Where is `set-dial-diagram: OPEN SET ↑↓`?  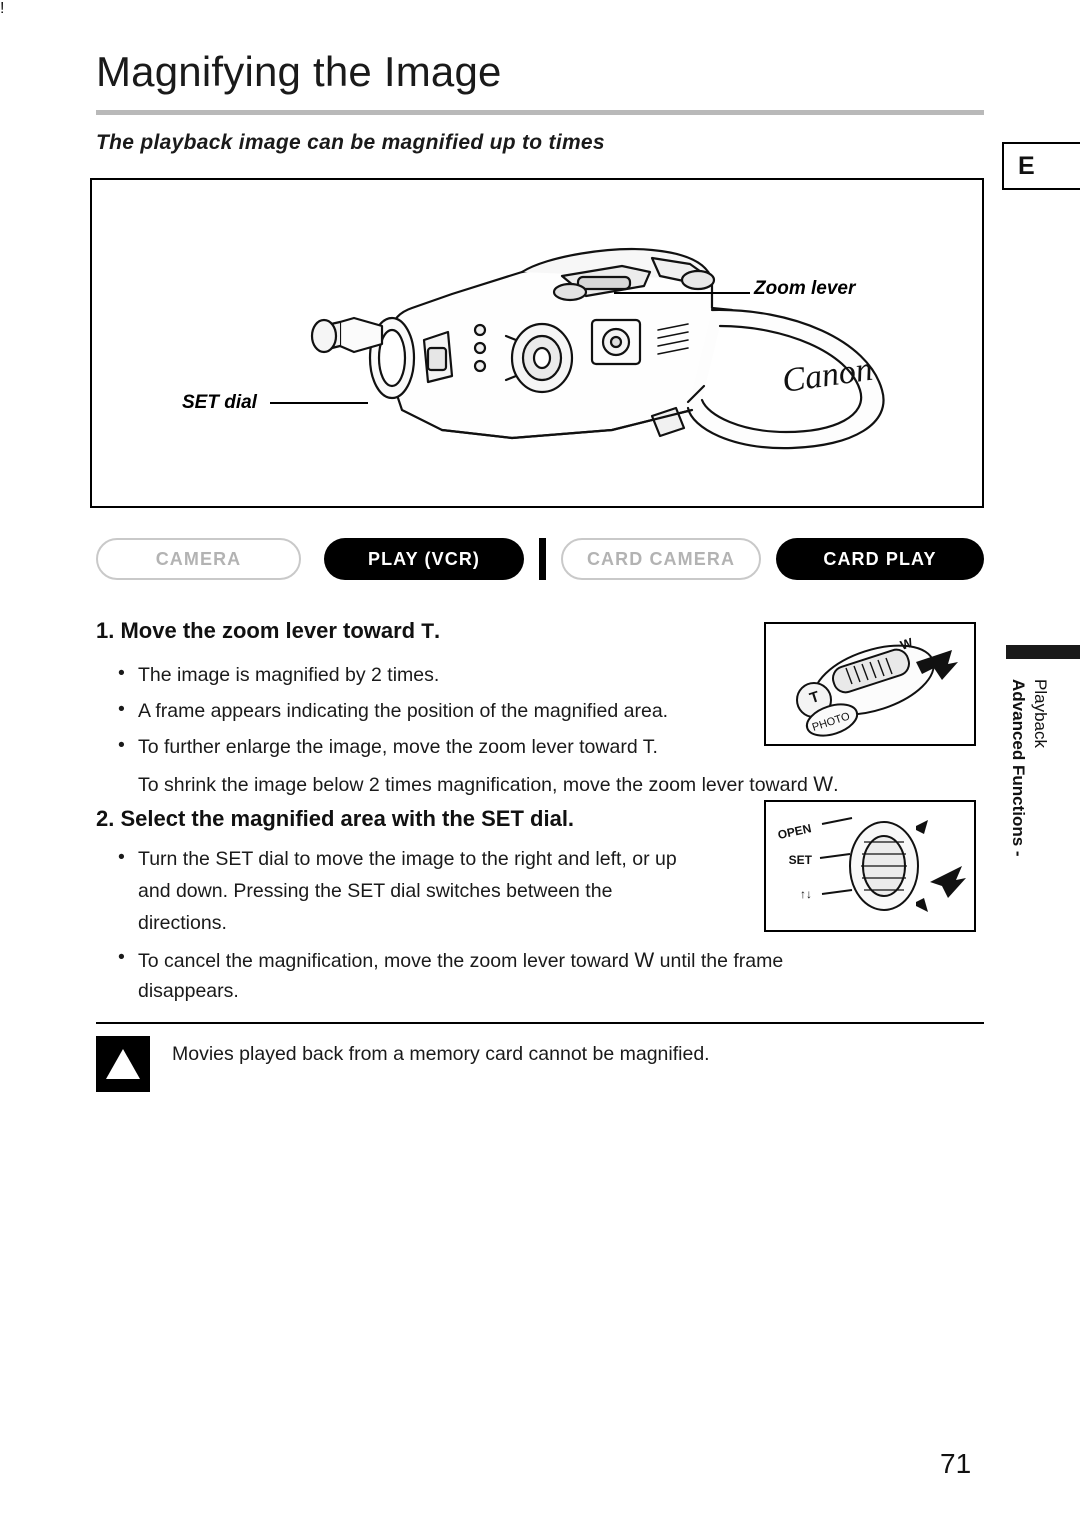 set-dial-diagram: OPEN SET ↑↓ is located at coordinates (871, 864).